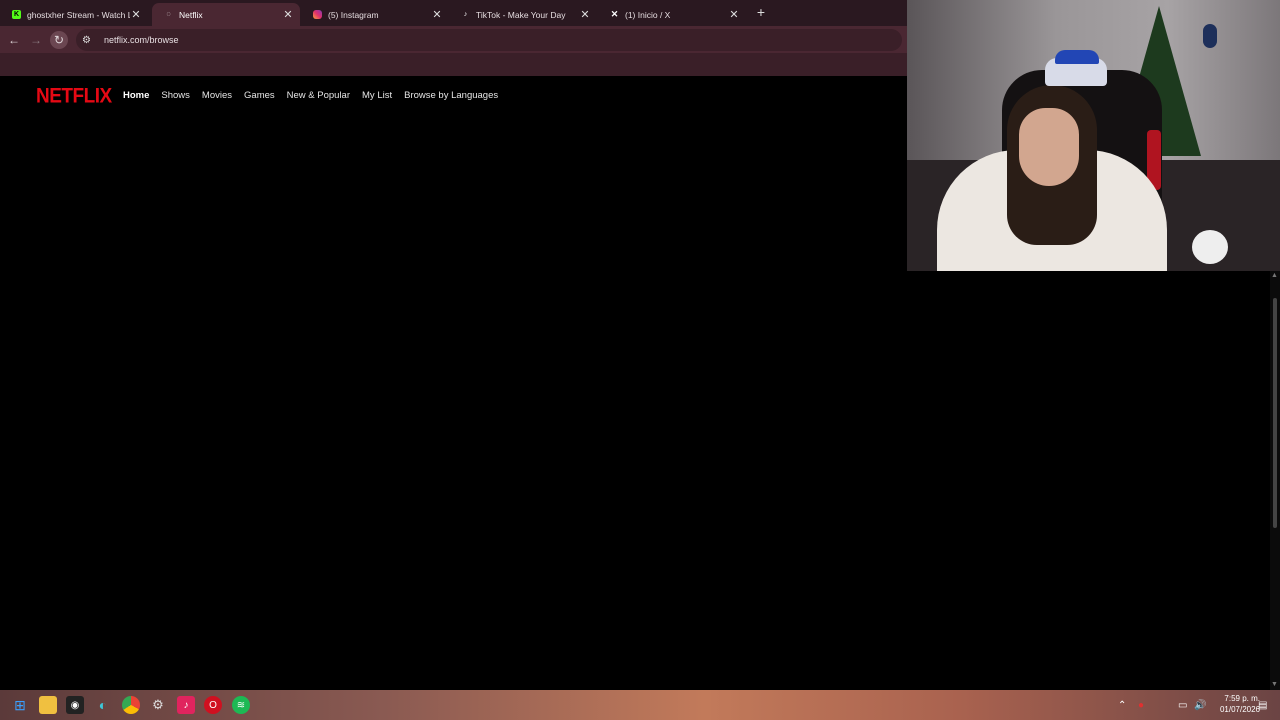 This screenshot has width=1280, height=720. Describe the element at coordinates (1182, 705) in the screenshot. I see `network-icon: ▭` at that location.